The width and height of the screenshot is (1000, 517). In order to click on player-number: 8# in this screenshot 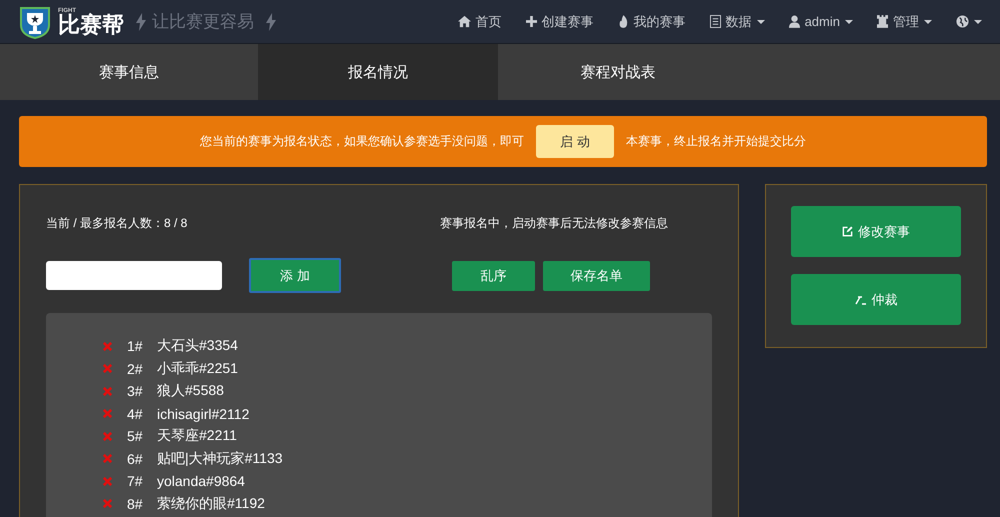, I will do `click(135, 504)`.